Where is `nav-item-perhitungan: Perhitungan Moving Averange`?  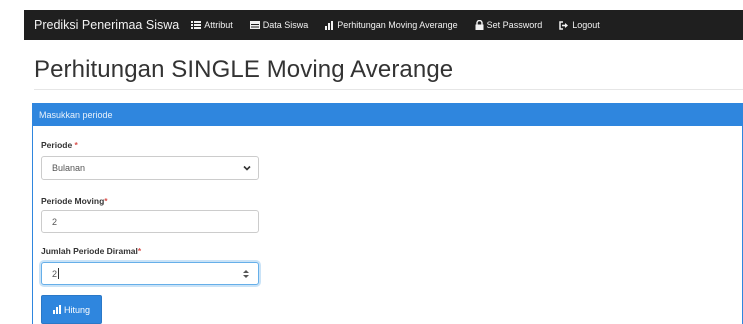
nav-item-perhitungan: Perhitungan Moving Averange is located at coordinates (391, 25).